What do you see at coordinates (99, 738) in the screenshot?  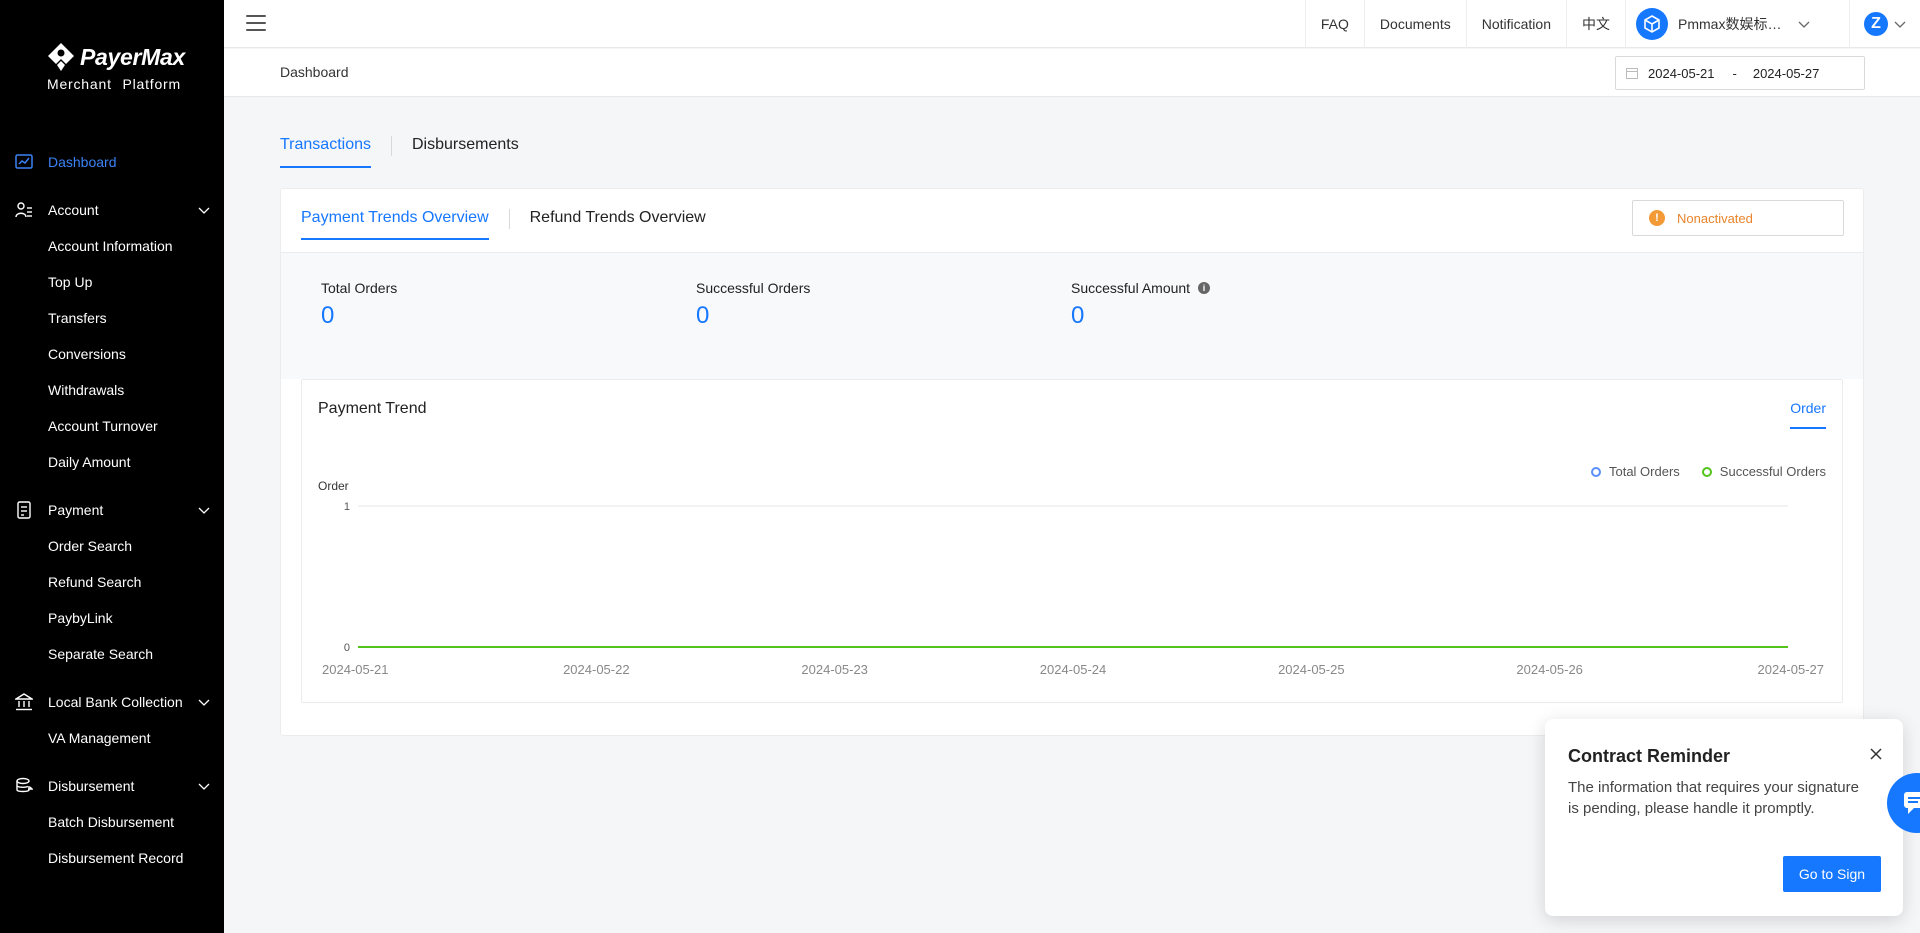 I see `sidebar-item-label: VA Management` at bounding box center [99, 738].